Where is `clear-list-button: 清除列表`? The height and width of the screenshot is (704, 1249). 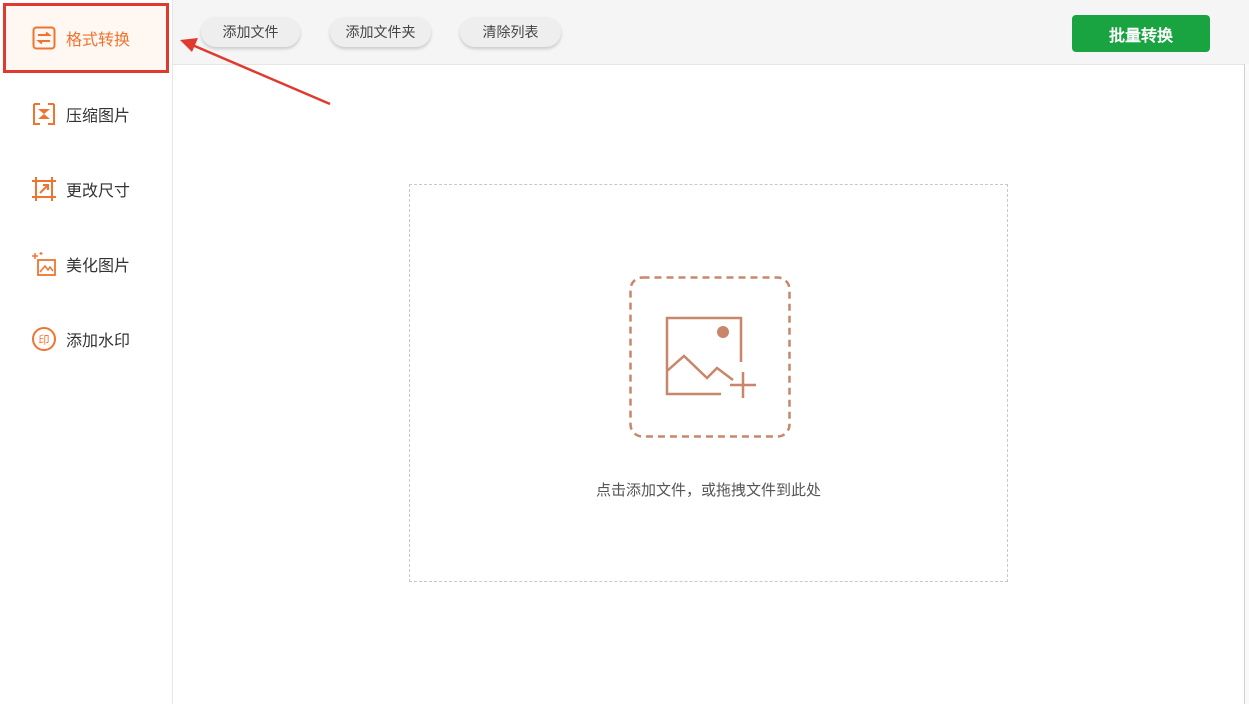
clear-list-button: 清除列表 is located at coordinates (510, 32).